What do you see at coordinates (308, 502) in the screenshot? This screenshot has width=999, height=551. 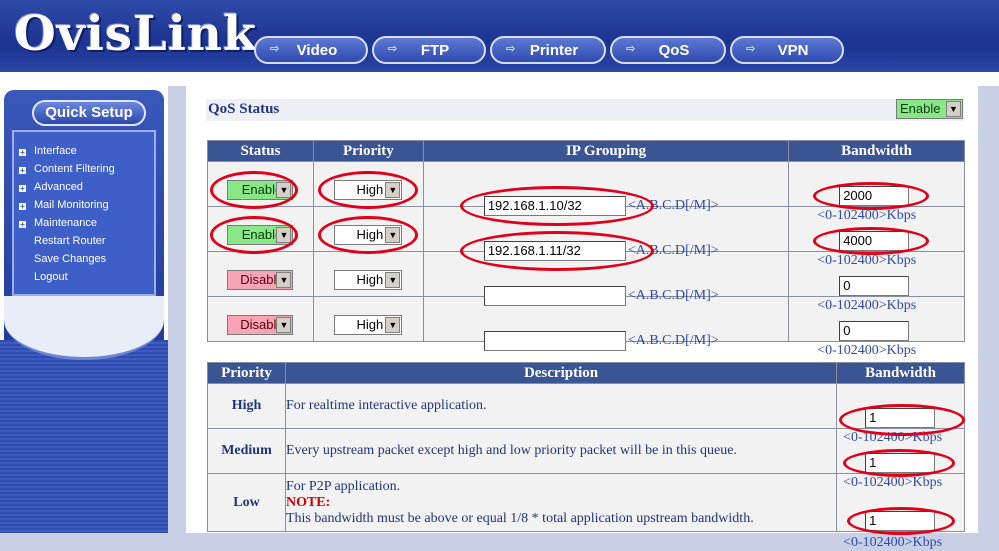 I see `note-label: NOTE:` at bounding box center [308, 502].